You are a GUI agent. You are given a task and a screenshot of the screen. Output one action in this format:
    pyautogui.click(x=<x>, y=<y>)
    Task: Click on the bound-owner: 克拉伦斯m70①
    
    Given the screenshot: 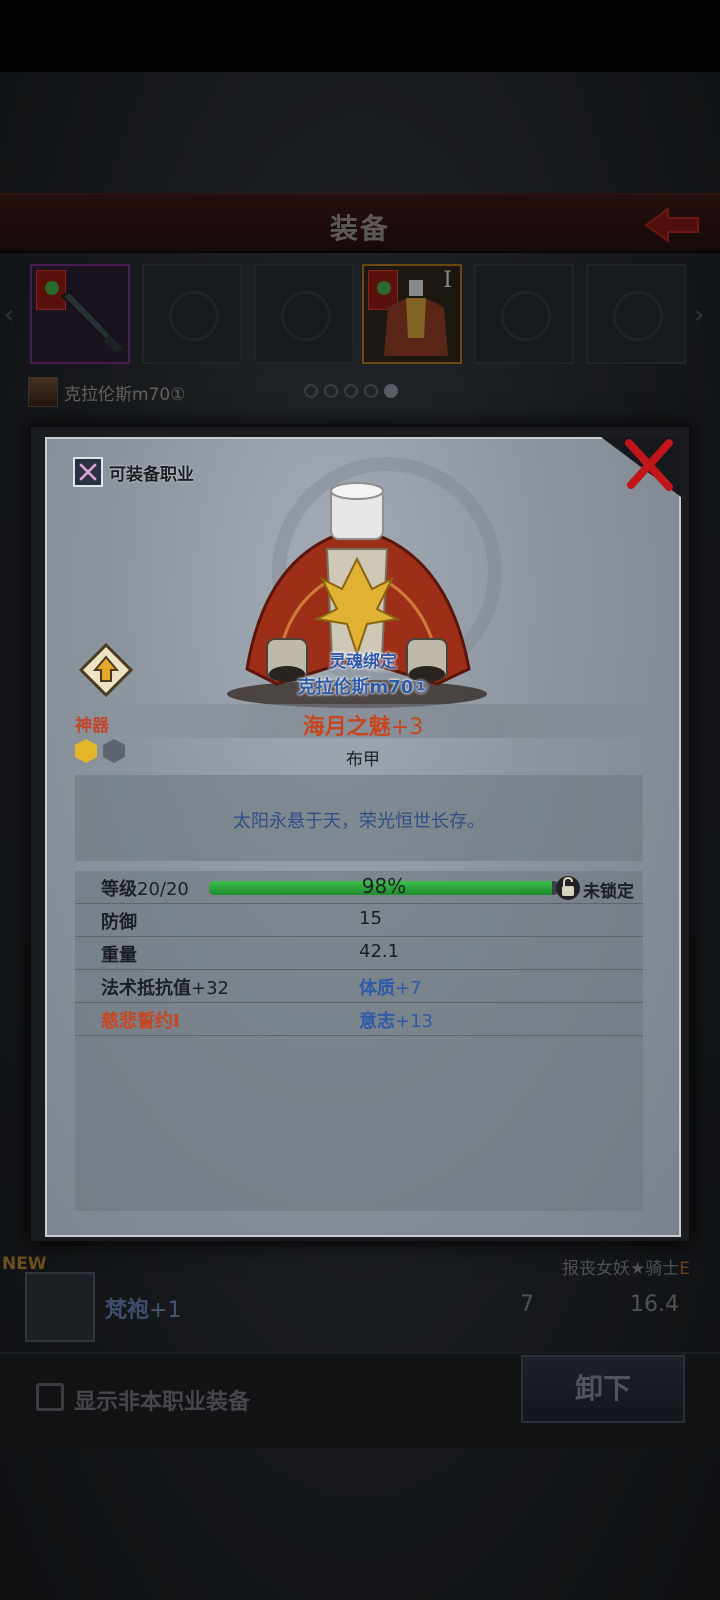 What is the action you would take?
    pyautogui.click(x=363, y=687)
    